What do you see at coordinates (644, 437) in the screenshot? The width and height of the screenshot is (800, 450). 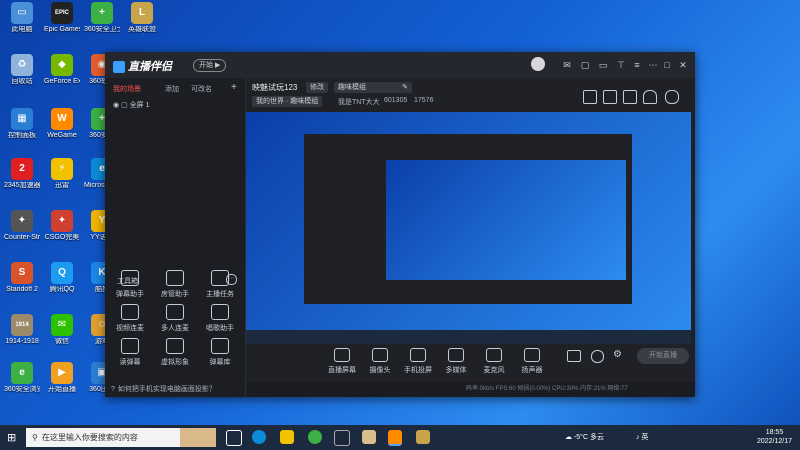 I see `ime-indicator: 英` at bounding box center [644, 437].